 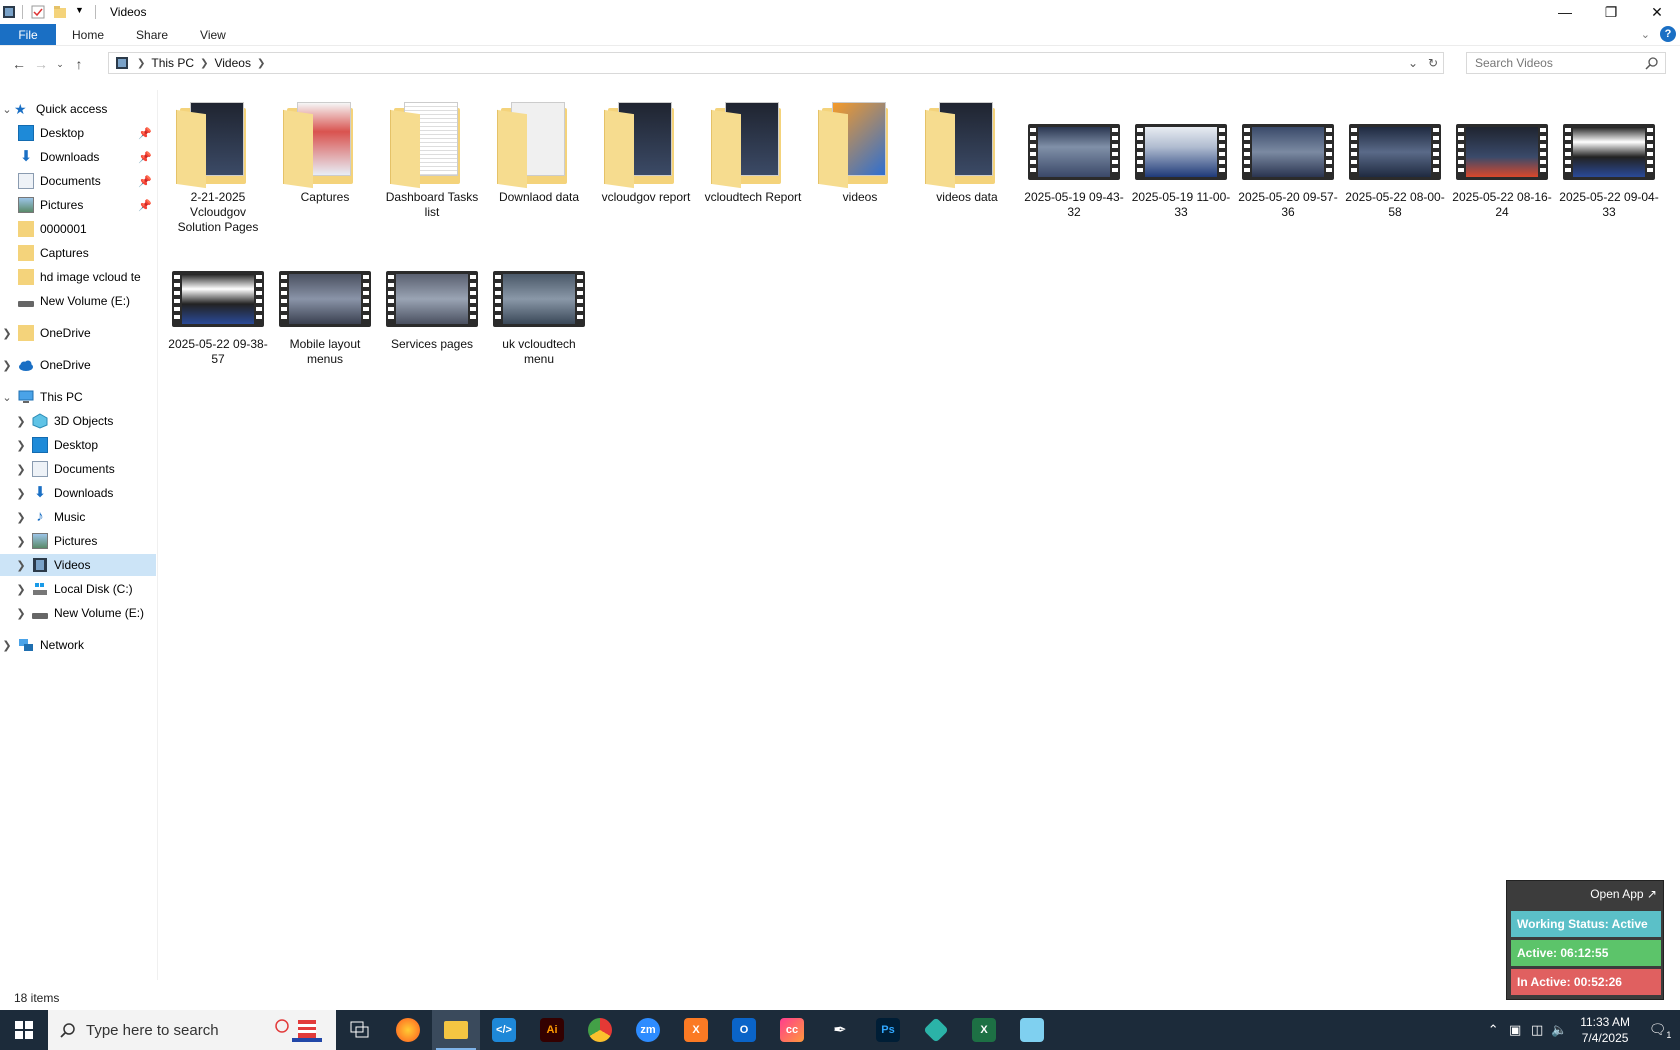 What do you see at coordinates (1493, 1030) in the screenshot?
I see `show-hidden-icons-icon: ⌃` at bounding box center [1493, 1030].